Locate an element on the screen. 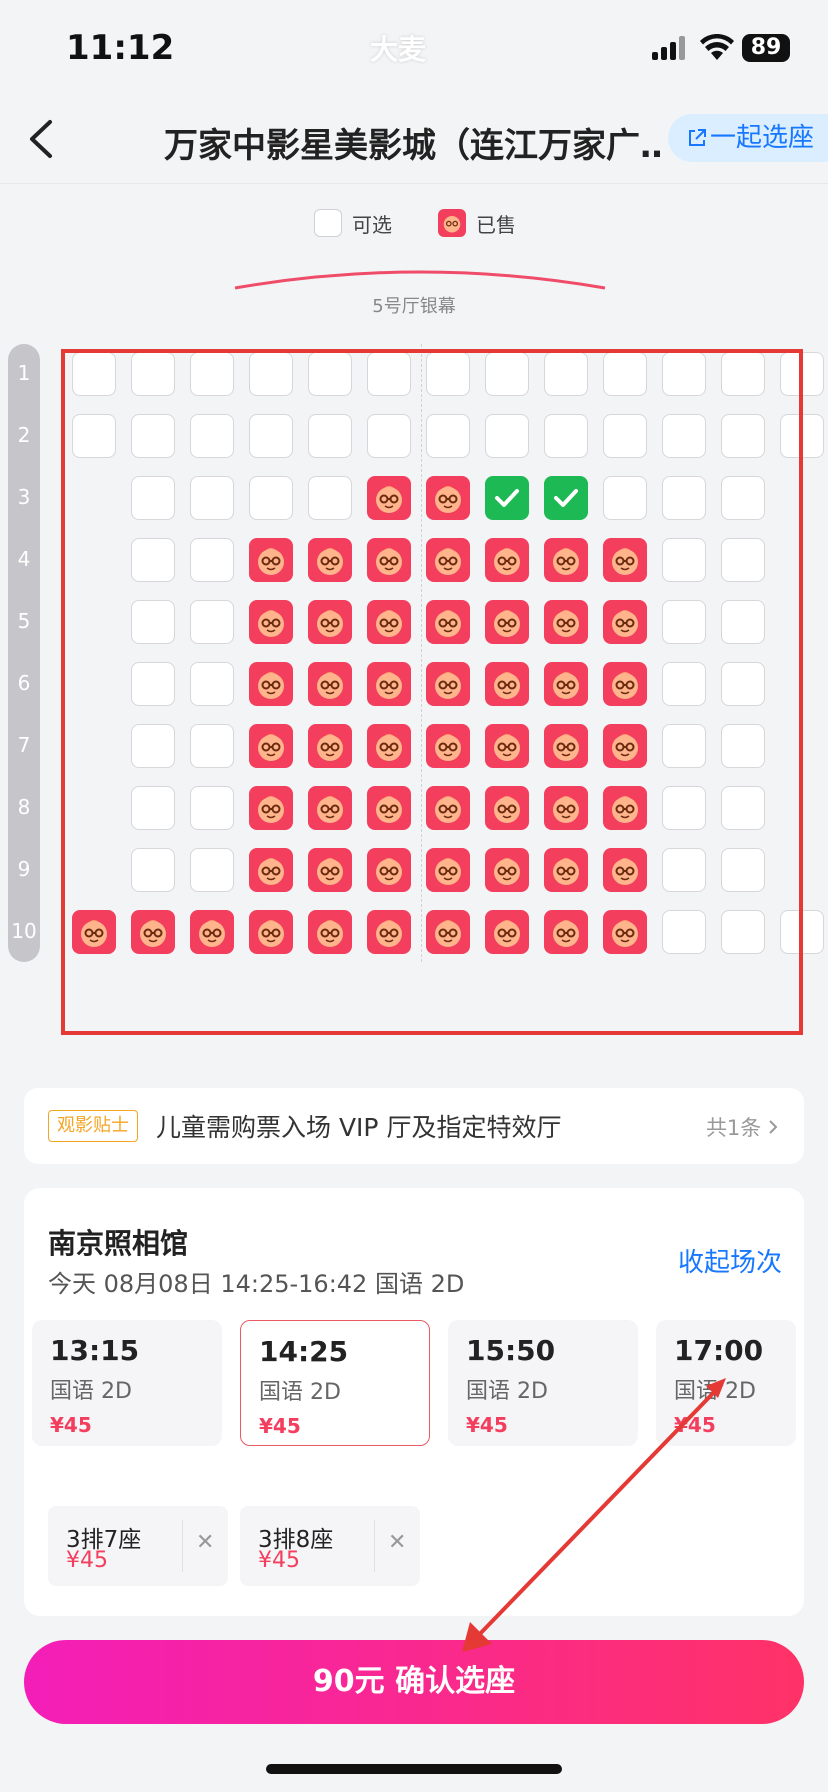 This screenshot has height=1792, width=828. chevron-right-icon is located at coordinates (773, 1127).